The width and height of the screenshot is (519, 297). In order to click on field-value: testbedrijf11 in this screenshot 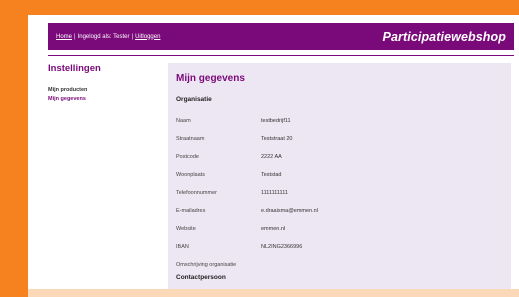, I will do `click(276, 121)`.